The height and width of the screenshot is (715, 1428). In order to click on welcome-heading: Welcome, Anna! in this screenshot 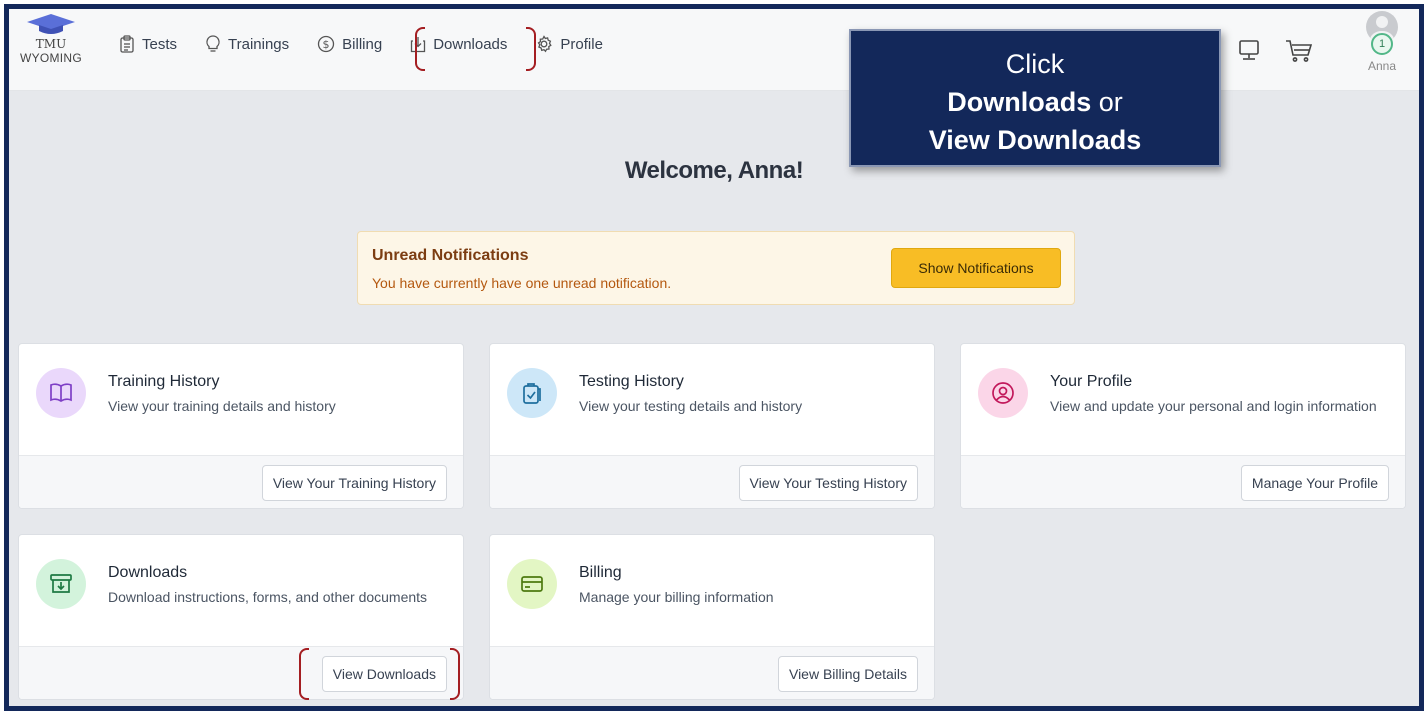, I will do `click(714, 170)`.